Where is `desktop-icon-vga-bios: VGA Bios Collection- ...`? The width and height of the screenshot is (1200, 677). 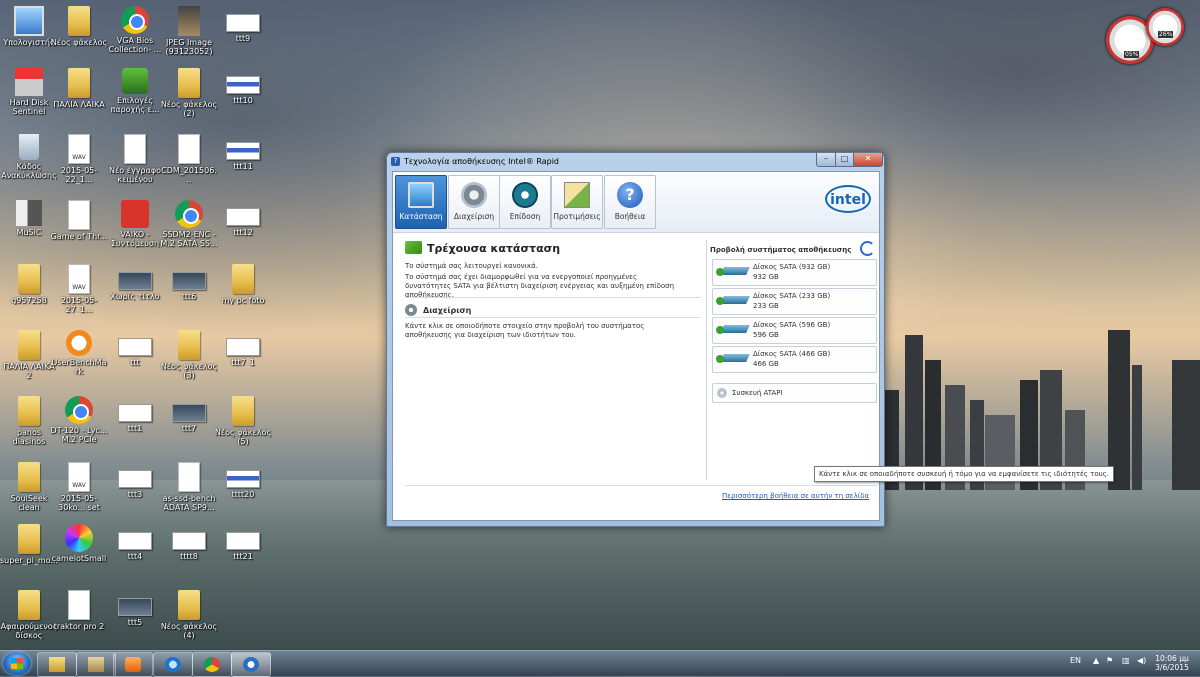
desktop-icon-vga-bios: VGA Bios Collection- ... is located at coordinates (135, 30).